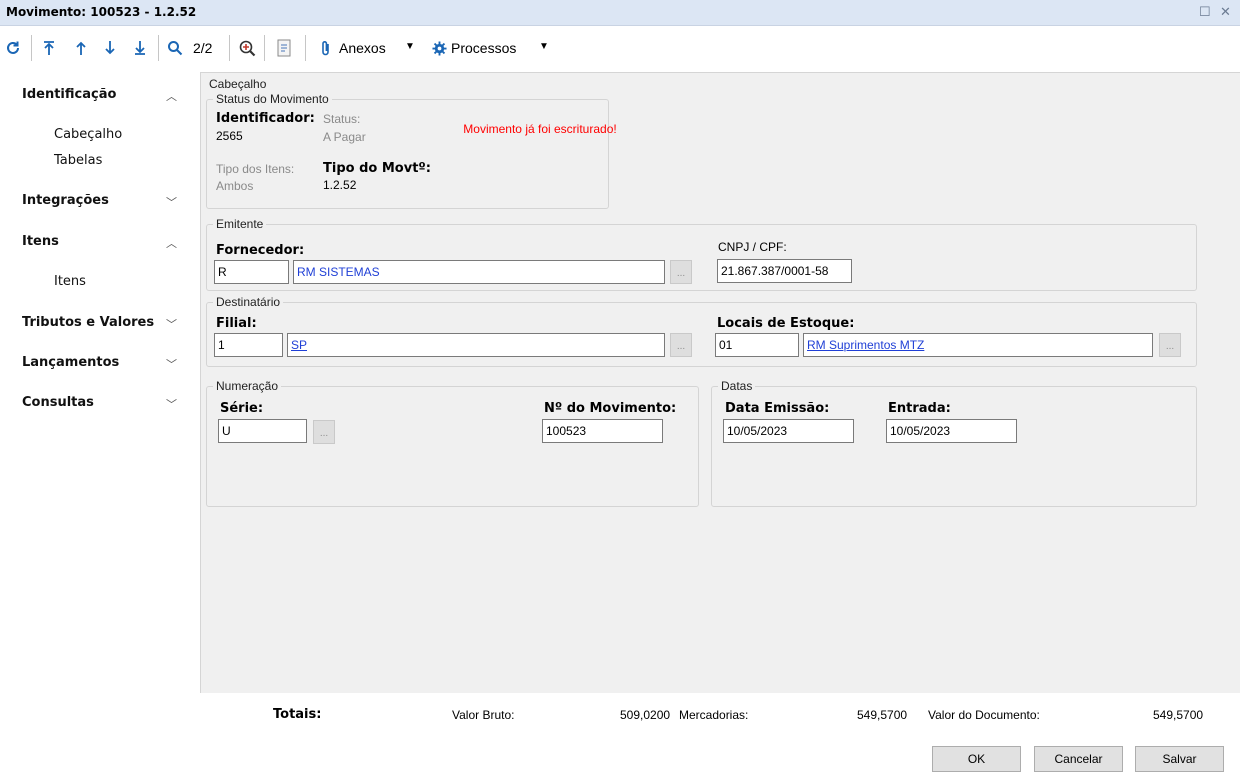 This screenshot has height=775, width=1240. I want to click on issue-date-label: Data Emissão:, so click(777, 408).